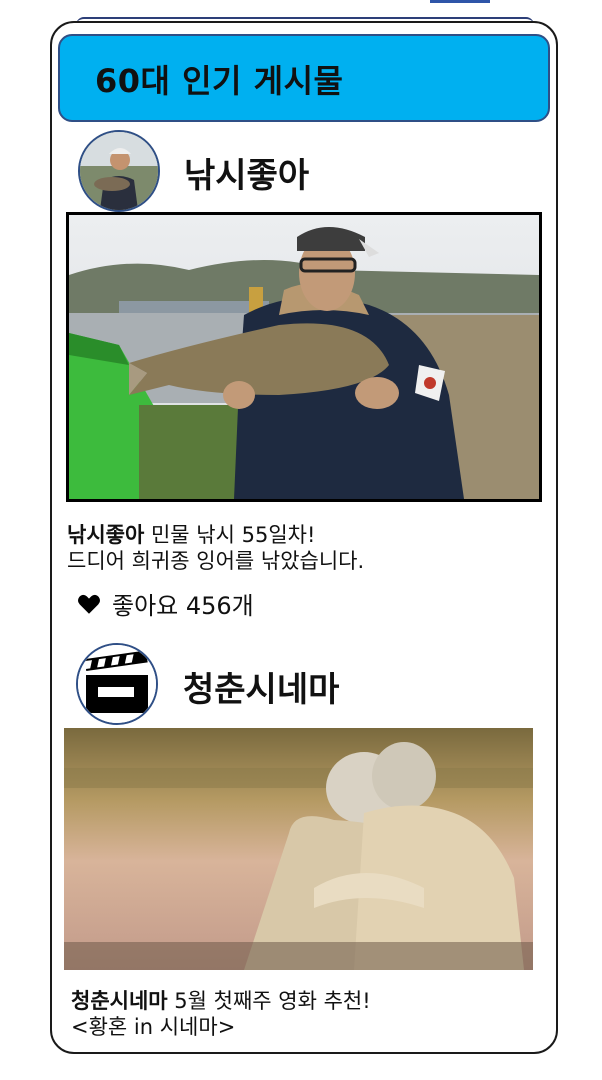 This screenshot has height=1080, width=602. What do you see at coordinates (233, 535) in the screenshot?
I see `caption-text-line1: 민물 낚시 55일차!` at bounding box center [233, 535].